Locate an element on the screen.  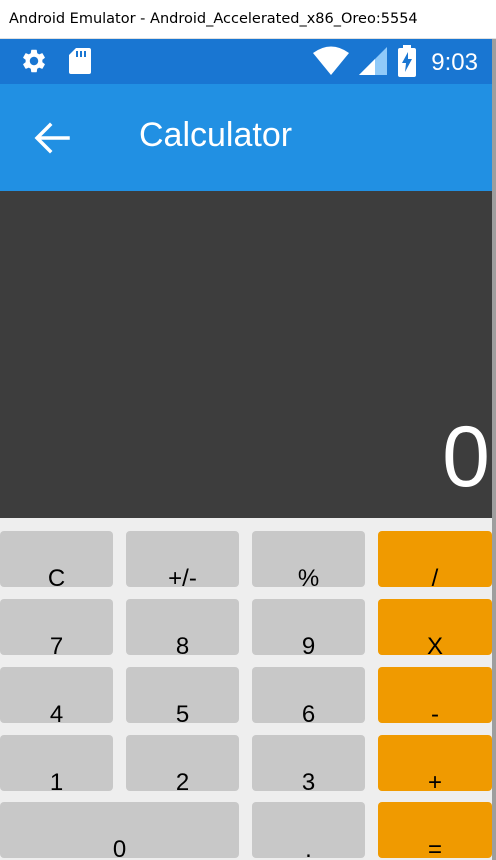
key-label: 3 is located at coordinates (308, 780).